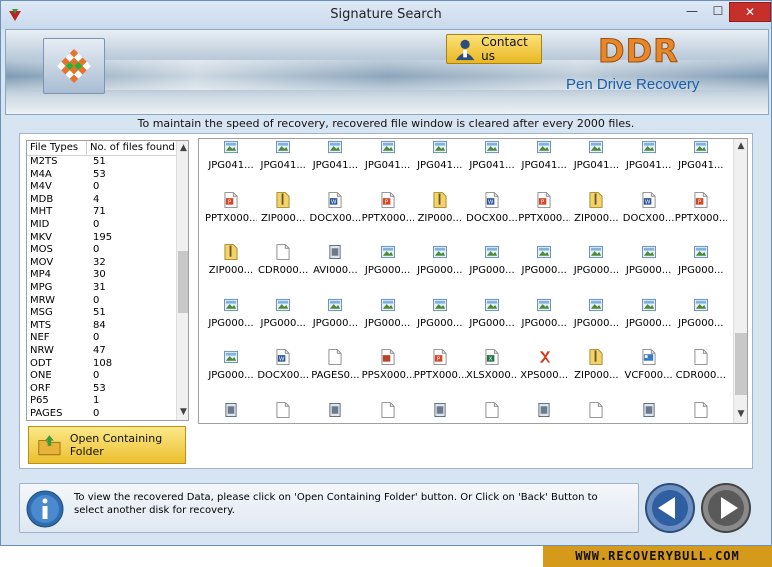  What do you see at coordinates (718, 12) in the screenshot?
I see `maximize-button: ☐` at bounding box center [718, 12].